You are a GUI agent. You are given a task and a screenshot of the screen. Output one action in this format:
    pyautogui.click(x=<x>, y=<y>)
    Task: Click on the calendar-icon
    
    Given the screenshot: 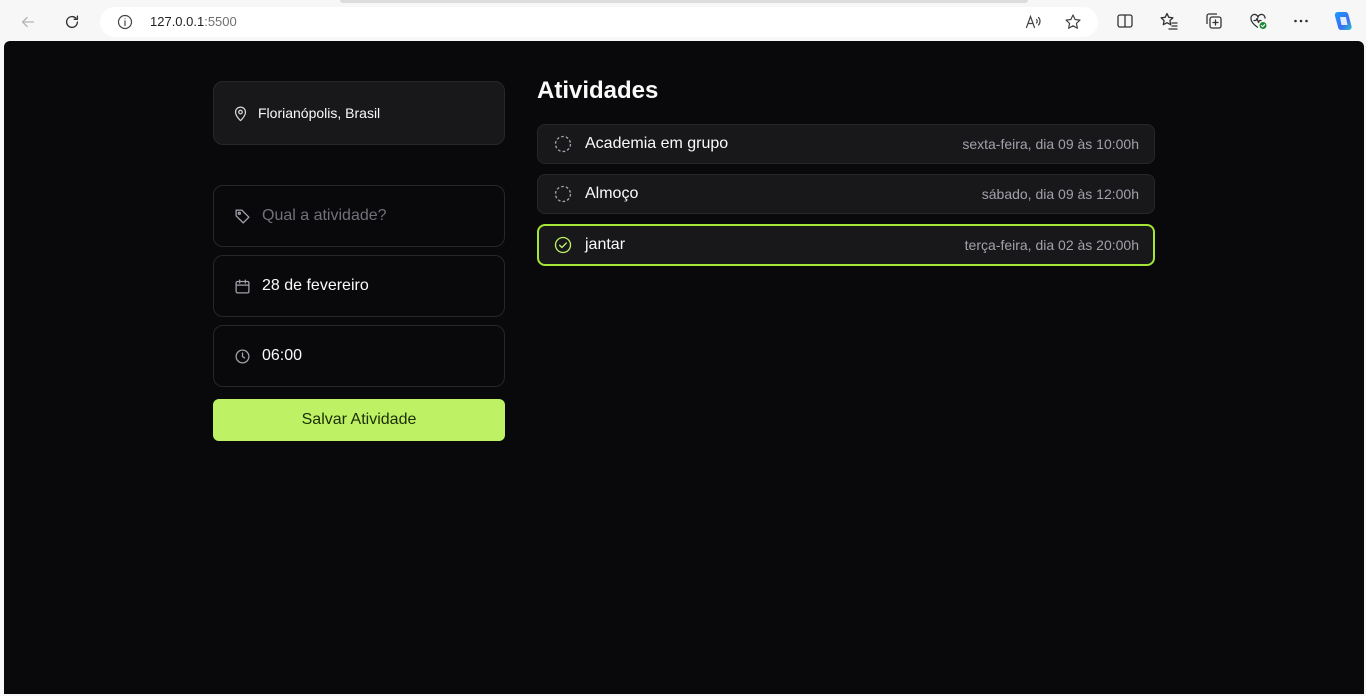 What is the action you would take?
    pyautogui.click(x=242, y=286)
    